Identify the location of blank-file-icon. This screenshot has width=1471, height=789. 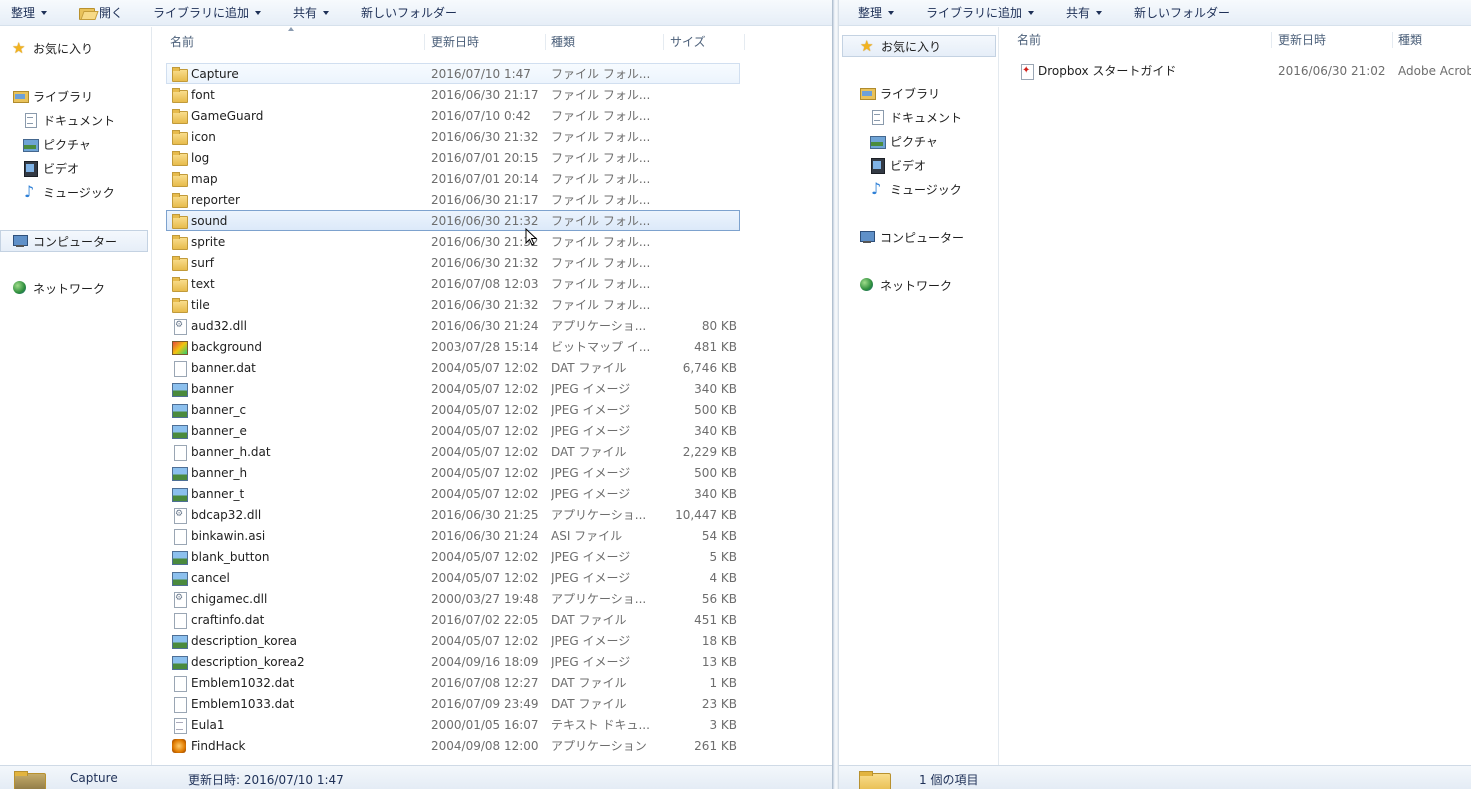
(179, 683).